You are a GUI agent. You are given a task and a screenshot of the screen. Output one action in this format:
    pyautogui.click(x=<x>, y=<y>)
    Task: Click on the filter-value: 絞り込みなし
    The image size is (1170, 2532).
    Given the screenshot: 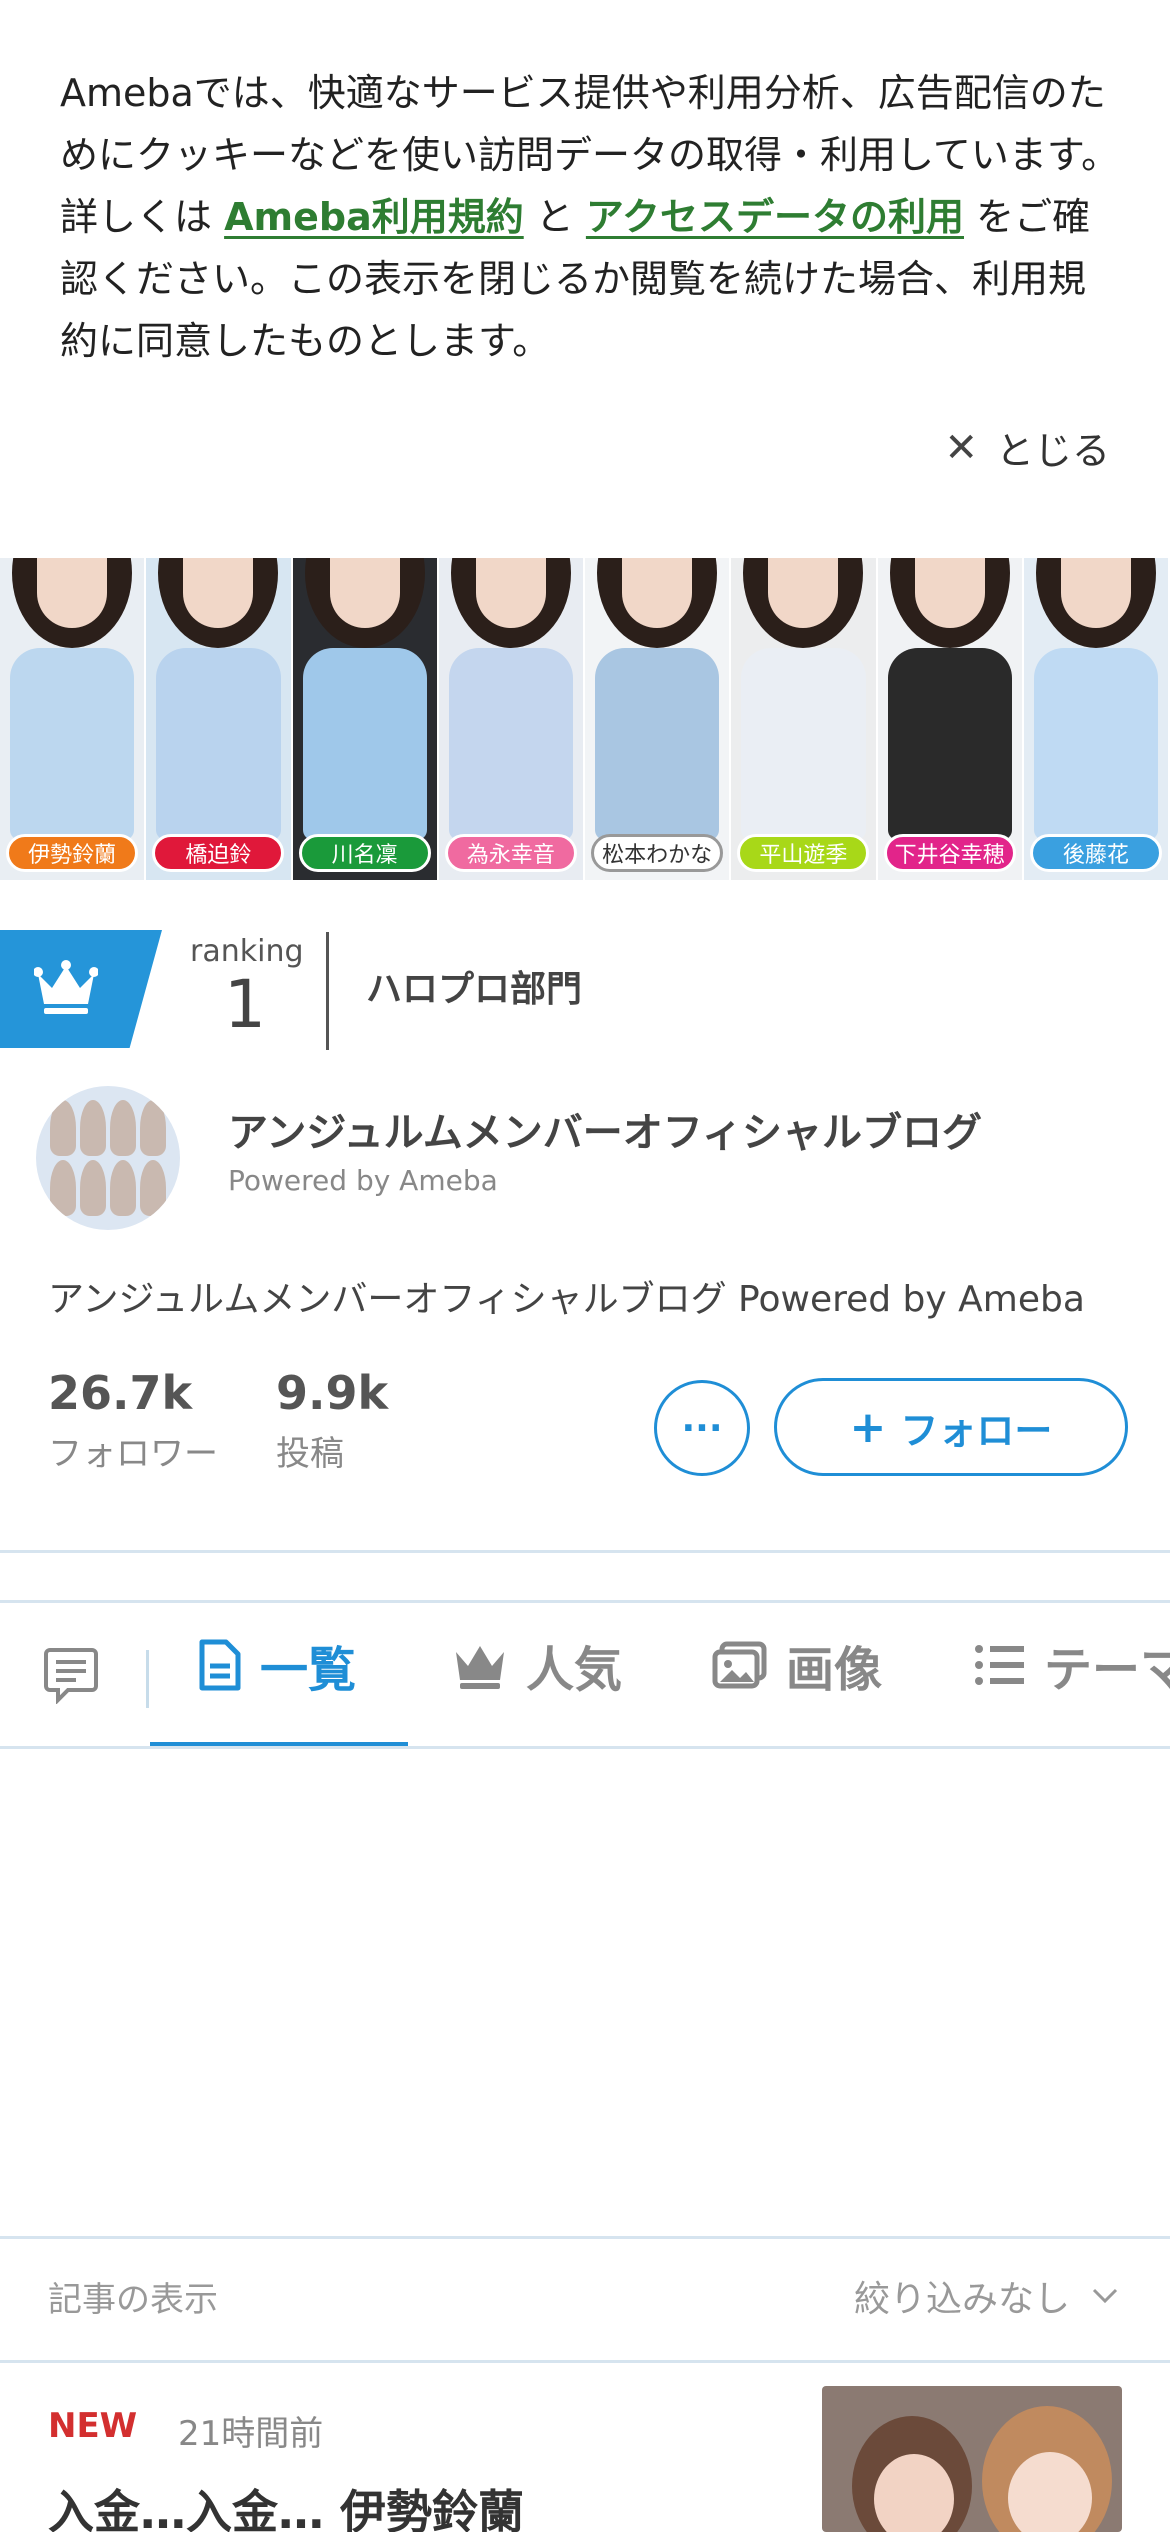 What is the action you would take?
    pyautogui.click(x=961, y=2299)
    